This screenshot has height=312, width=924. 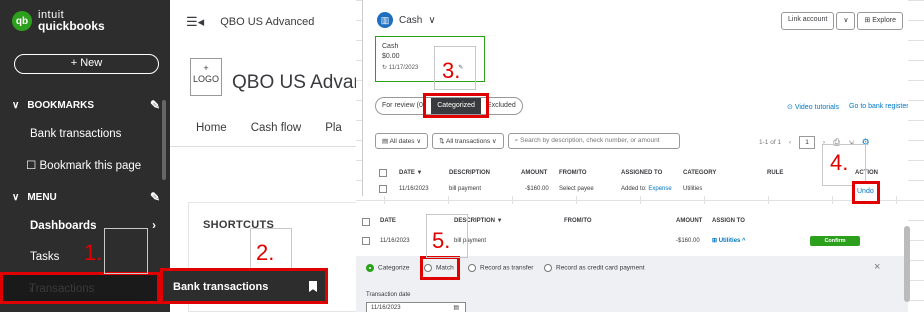 I want to click on page-header: QBO US Advanced, so click(x=267, y=22).